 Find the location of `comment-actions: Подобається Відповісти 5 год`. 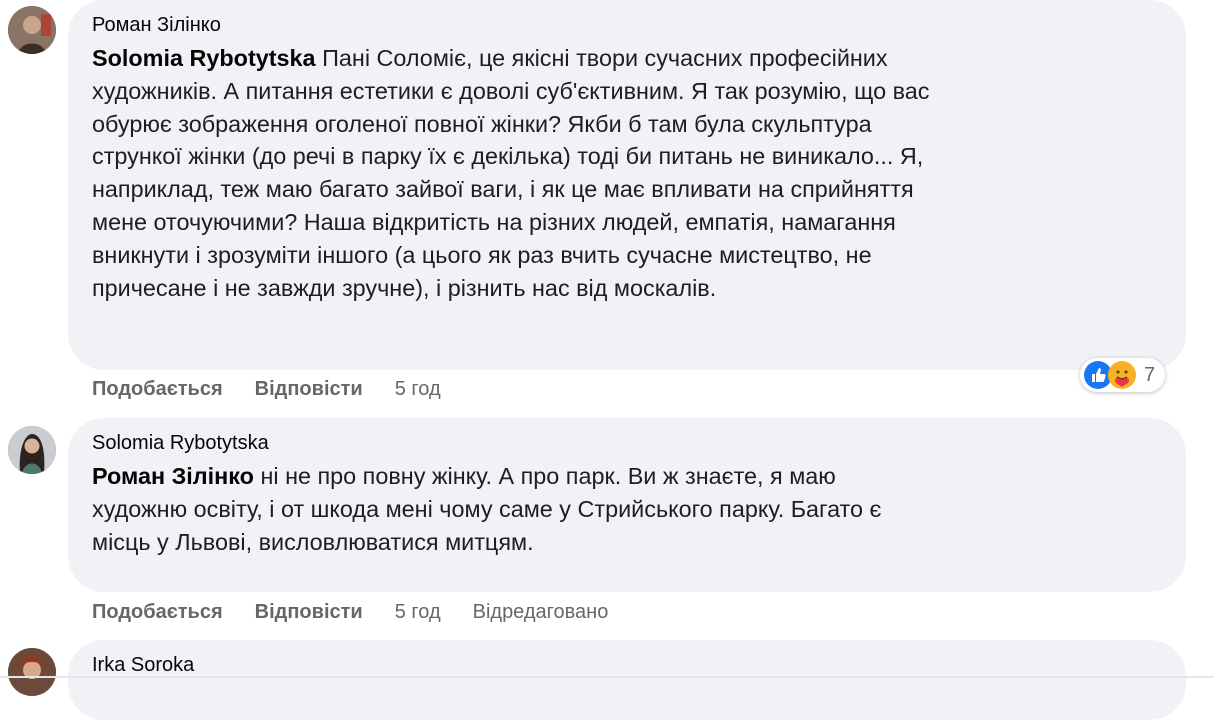

comment-actions: Подобається Відповісти 5 год is located at coordinates (266, 389).